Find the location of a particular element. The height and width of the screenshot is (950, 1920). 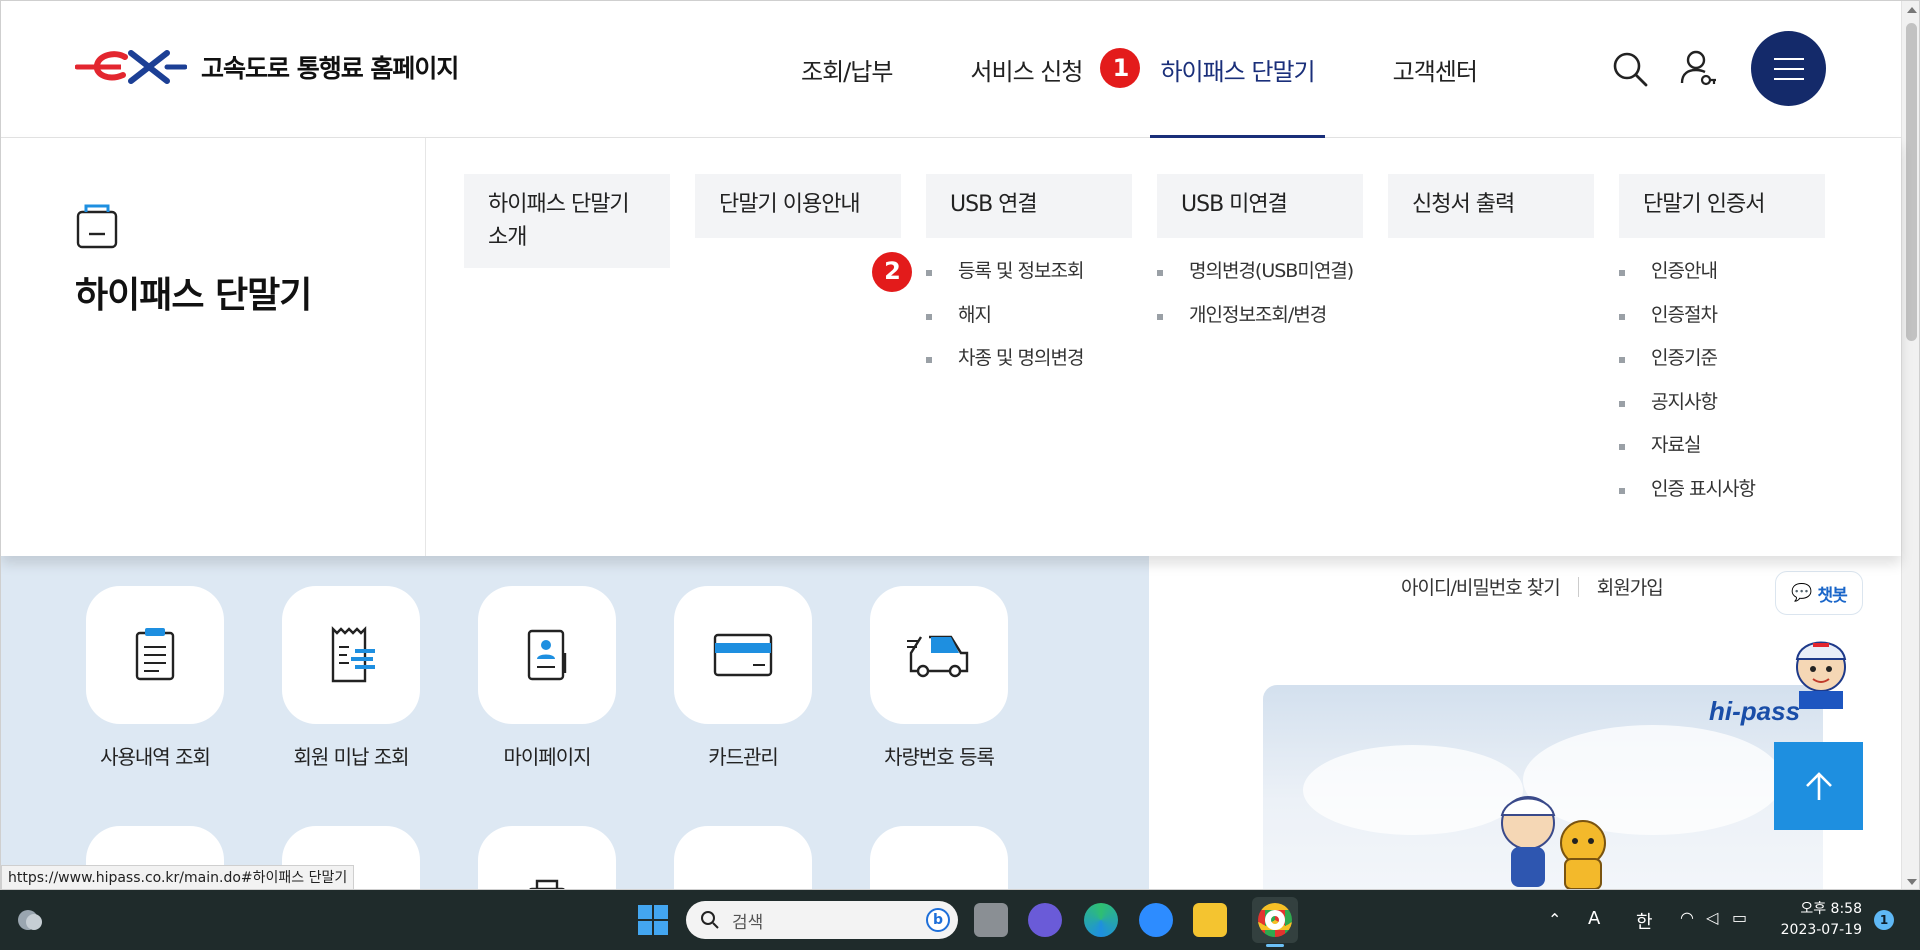

scroll-to-top-button is located at coordinates (1818, 786).